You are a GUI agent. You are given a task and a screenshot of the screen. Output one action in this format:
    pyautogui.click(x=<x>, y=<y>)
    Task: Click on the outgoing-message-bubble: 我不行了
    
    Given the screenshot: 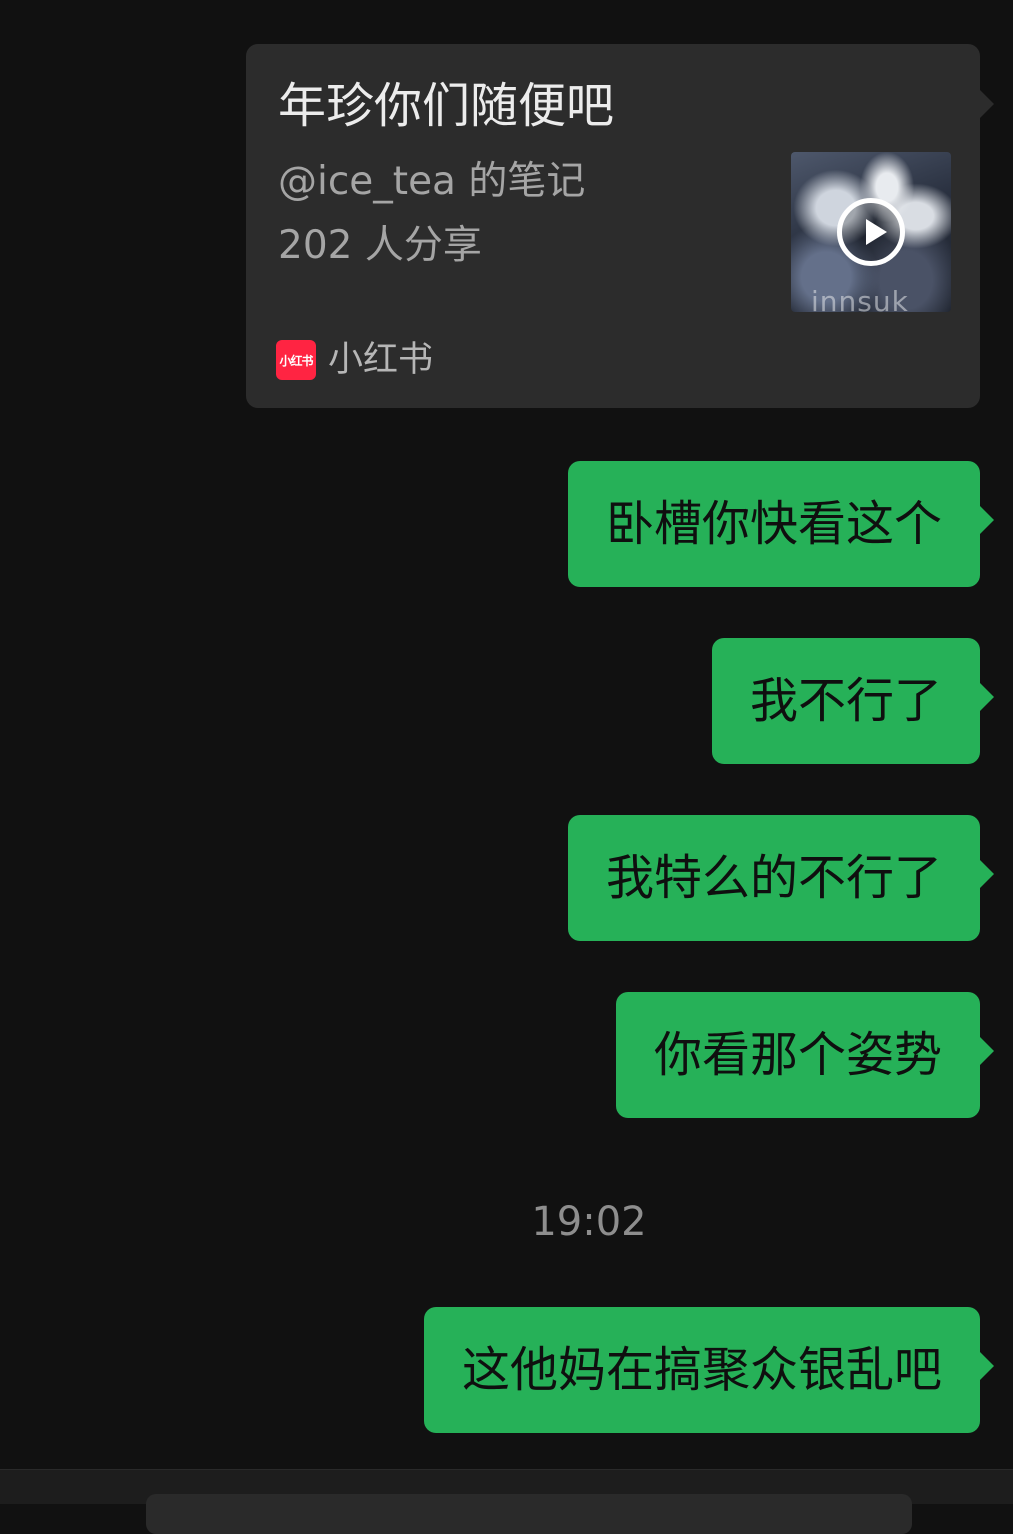 What is the action you would take?
    pyautogui.click(x=853, y=701)
    